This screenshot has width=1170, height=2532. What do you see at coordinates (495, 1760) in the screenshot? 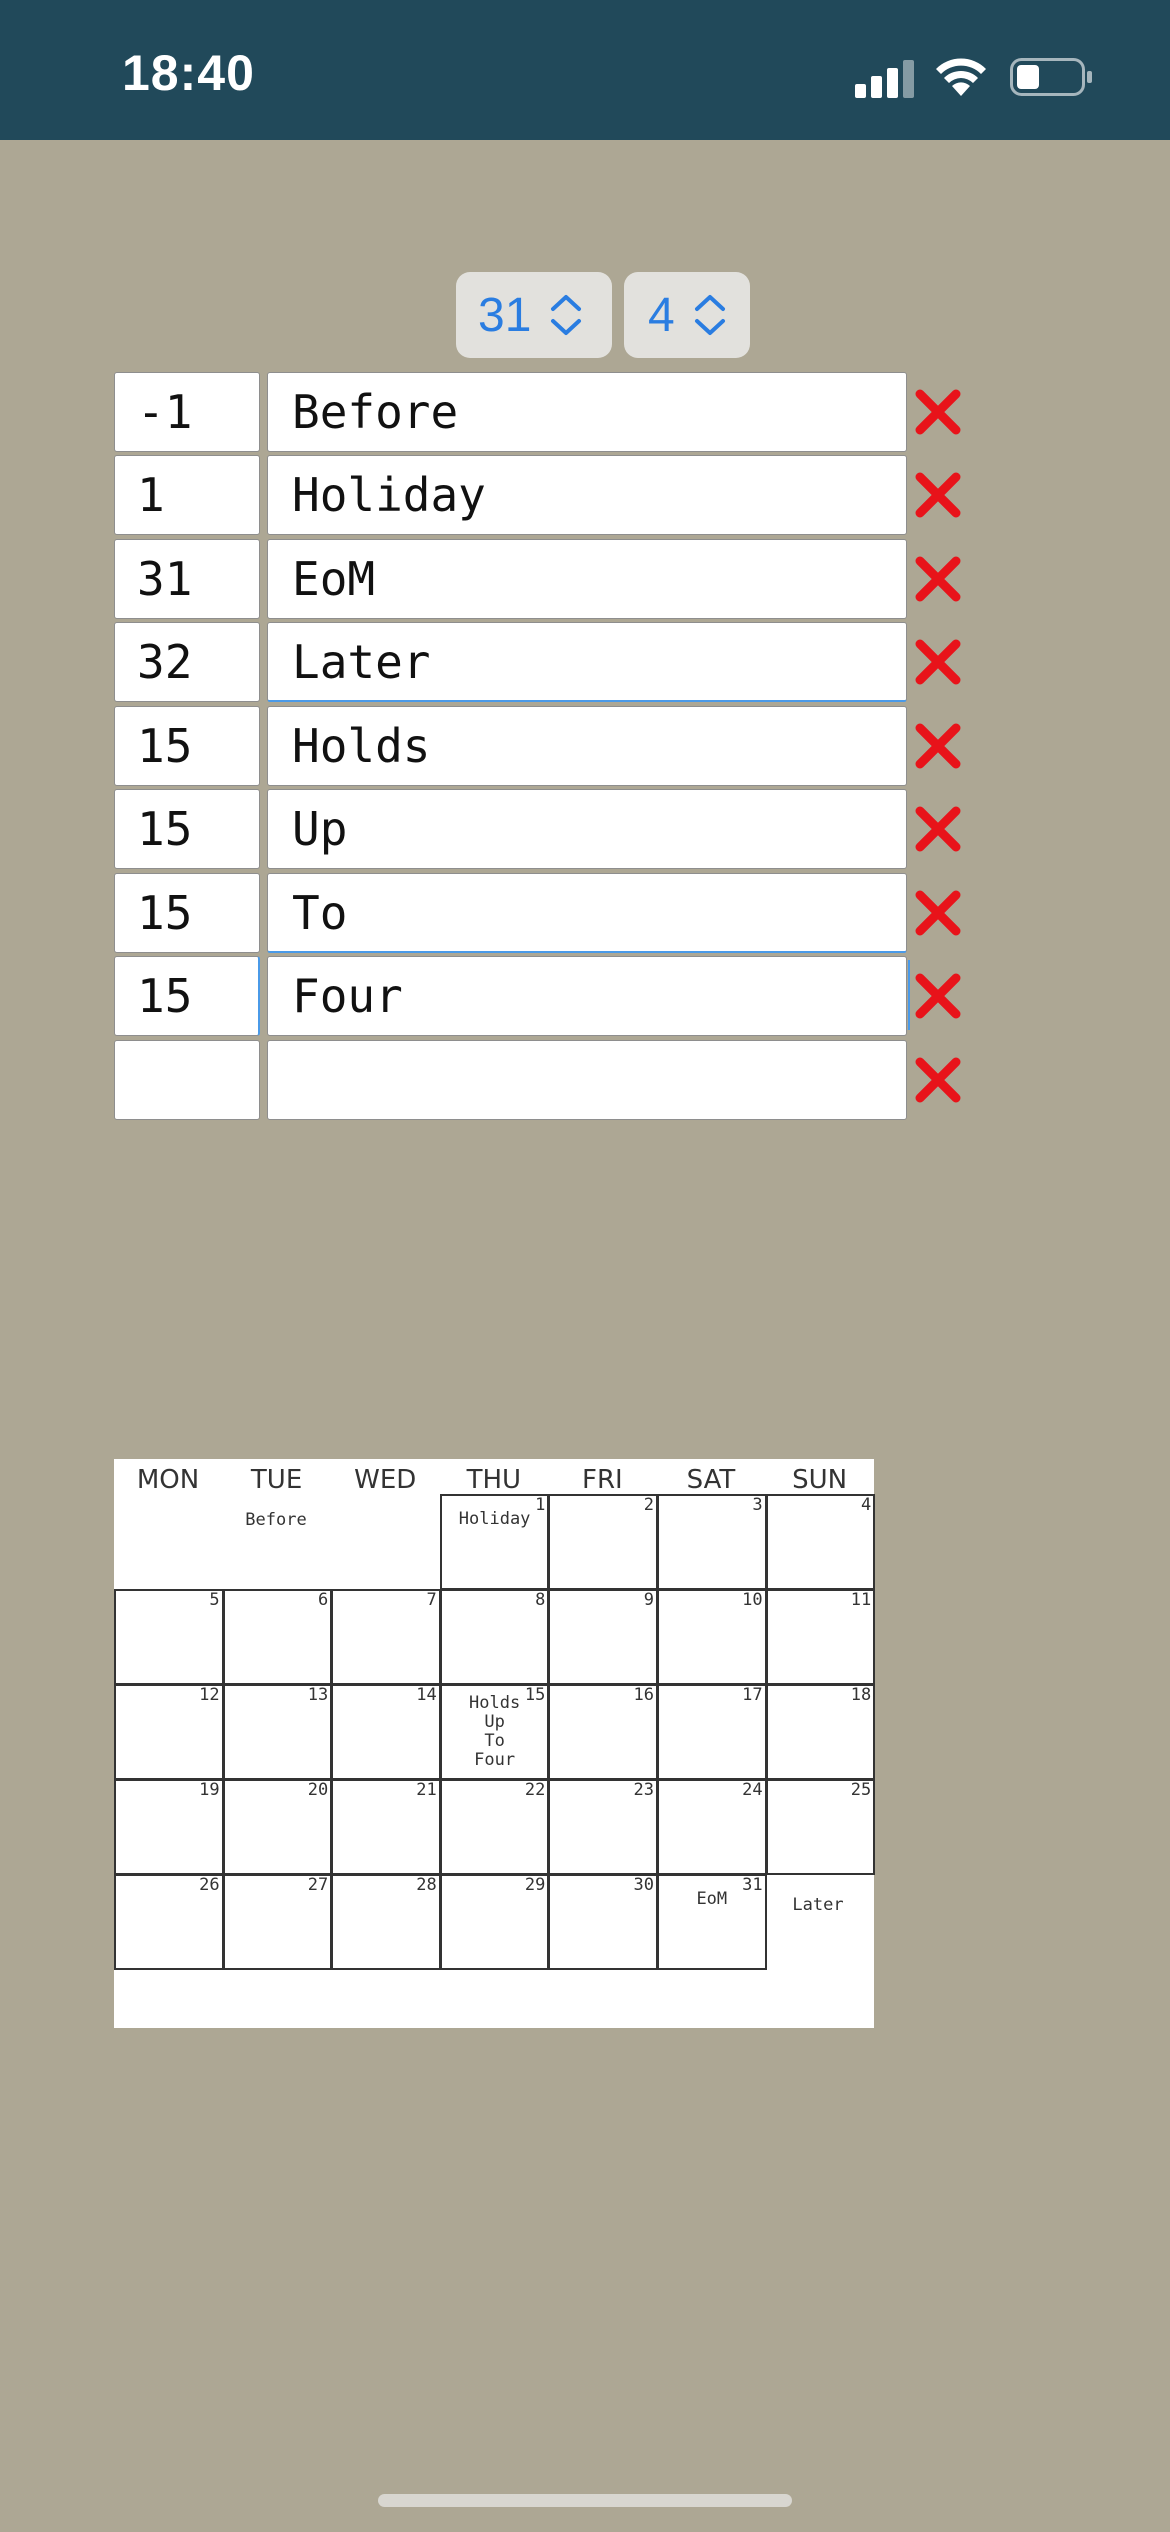
I see `day-event-label: Four` at bounding box center [495, 1760].